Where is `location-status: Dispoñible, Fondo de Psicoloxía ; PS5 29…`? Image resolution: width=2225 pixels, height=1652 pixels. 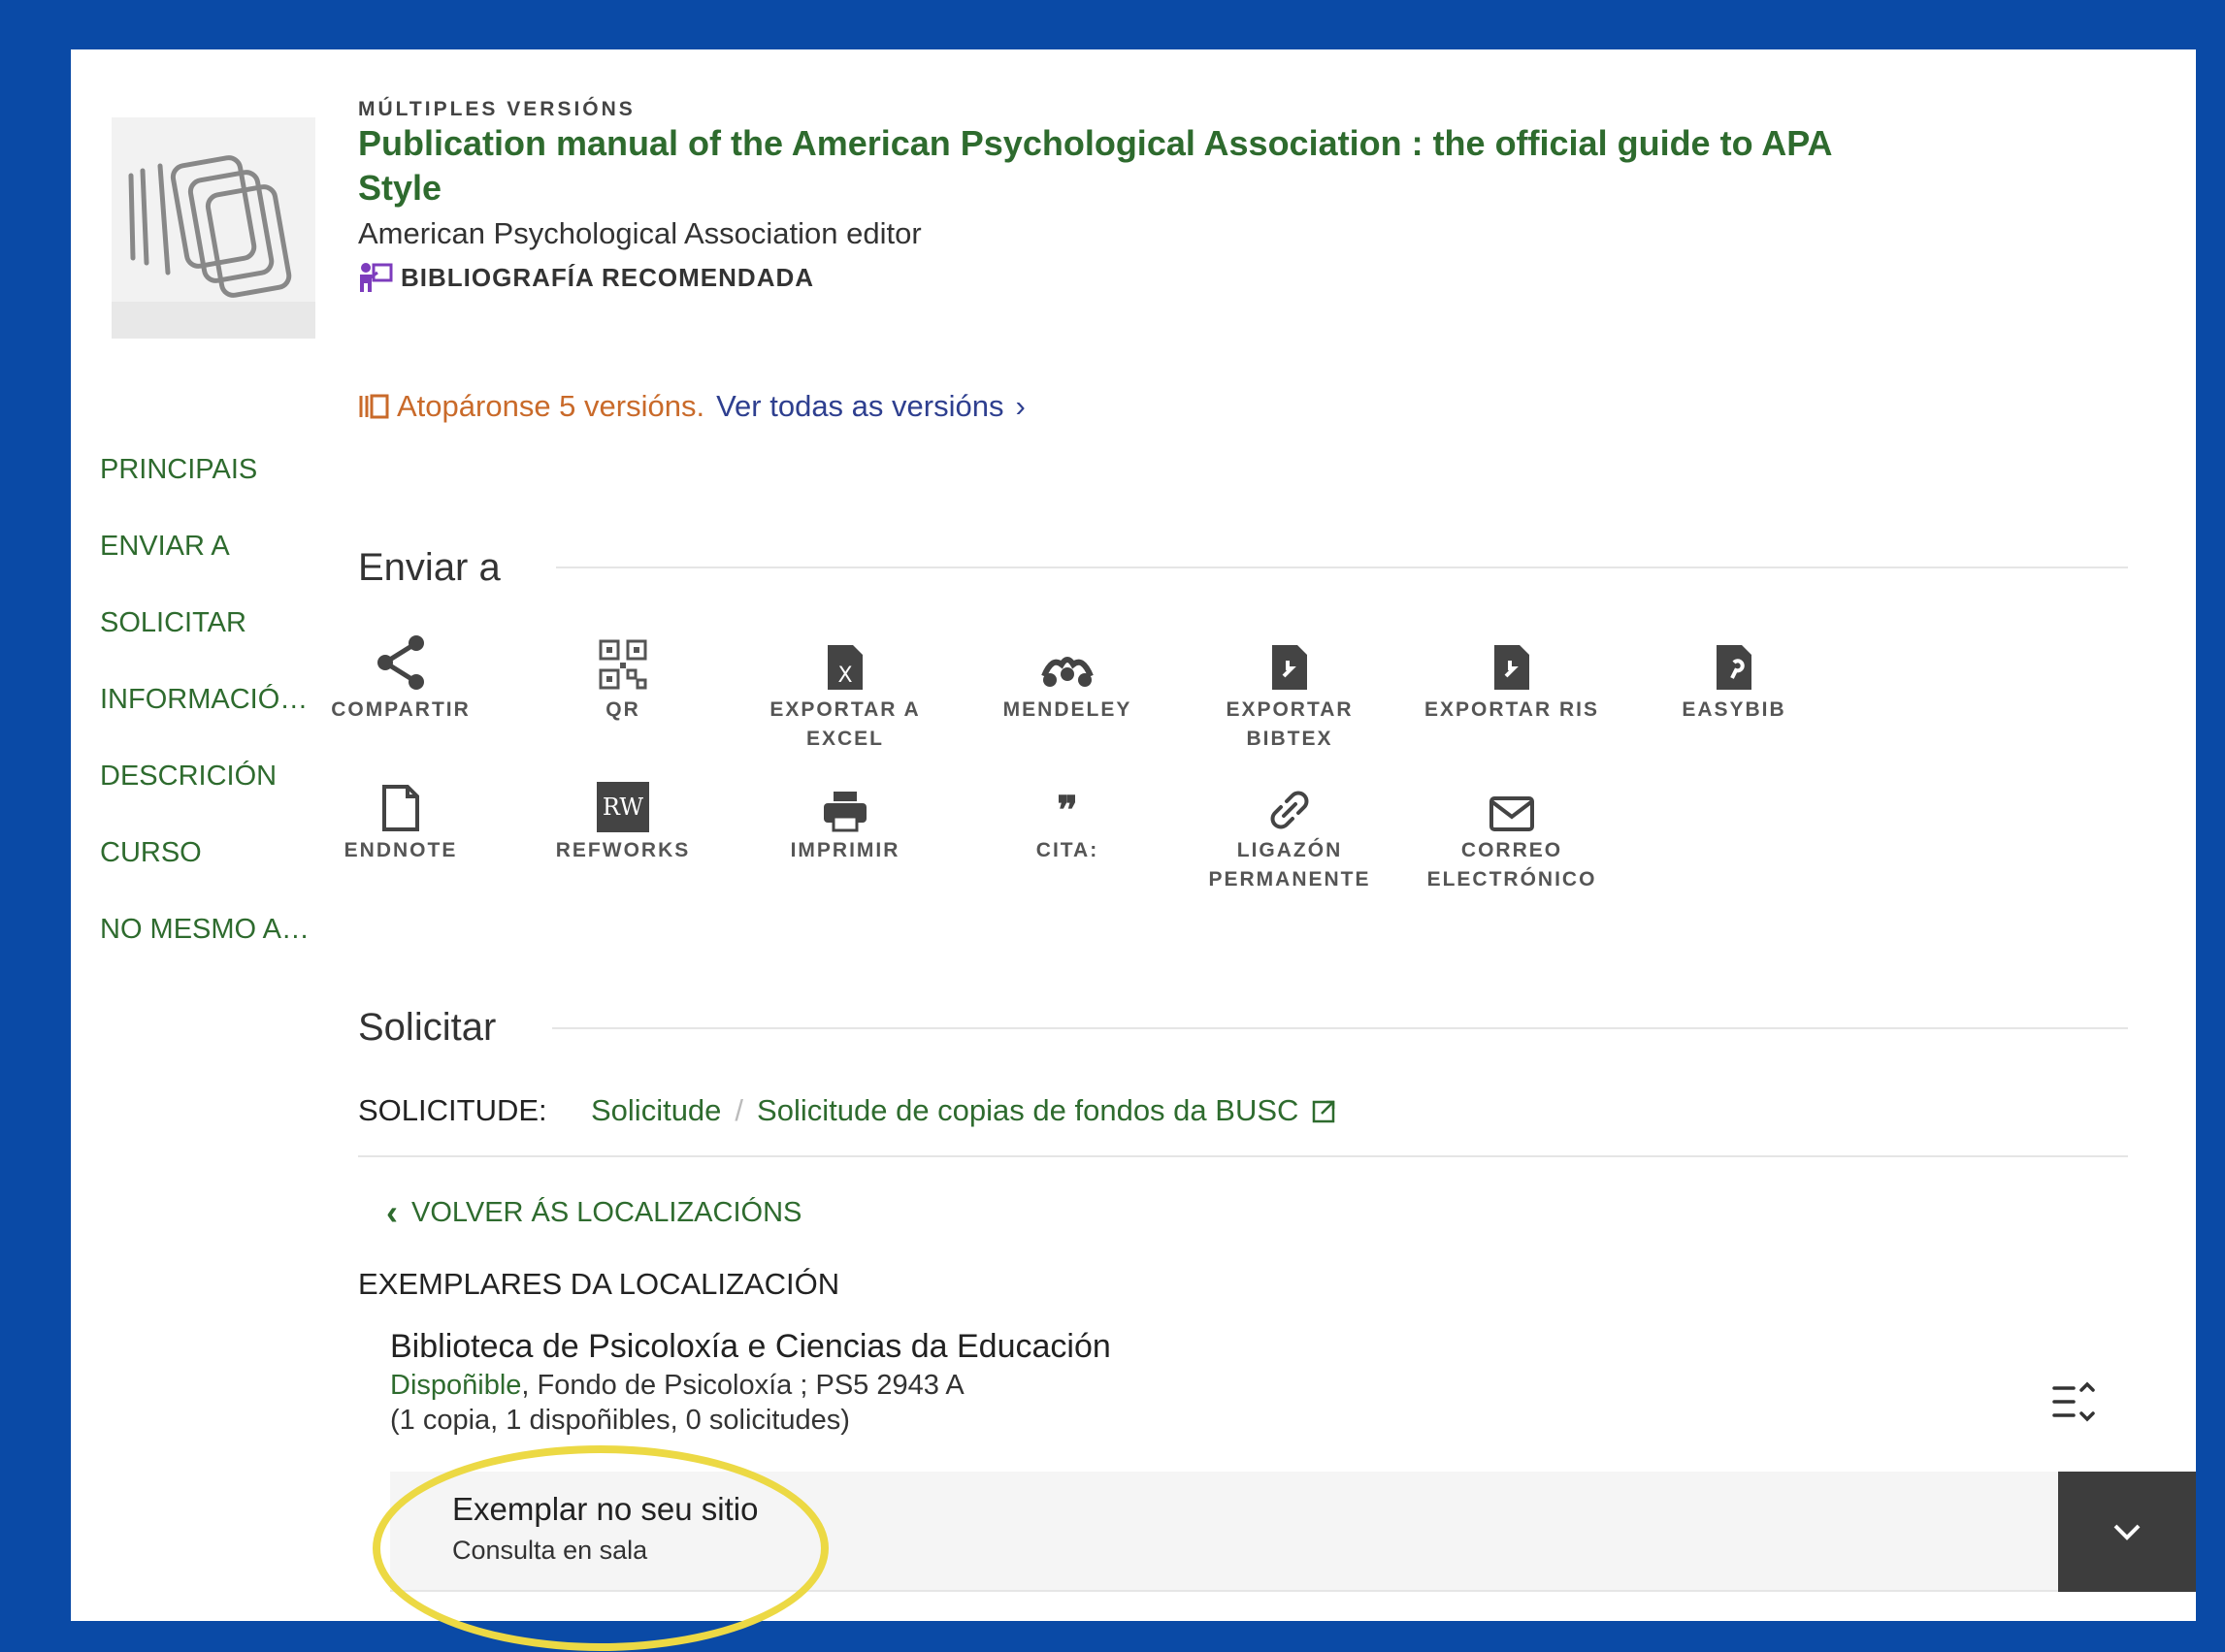 location-status: Dispoñible, Fondo de Psicoloxía ; PS5 29… is located at coordinates (677, 1386).